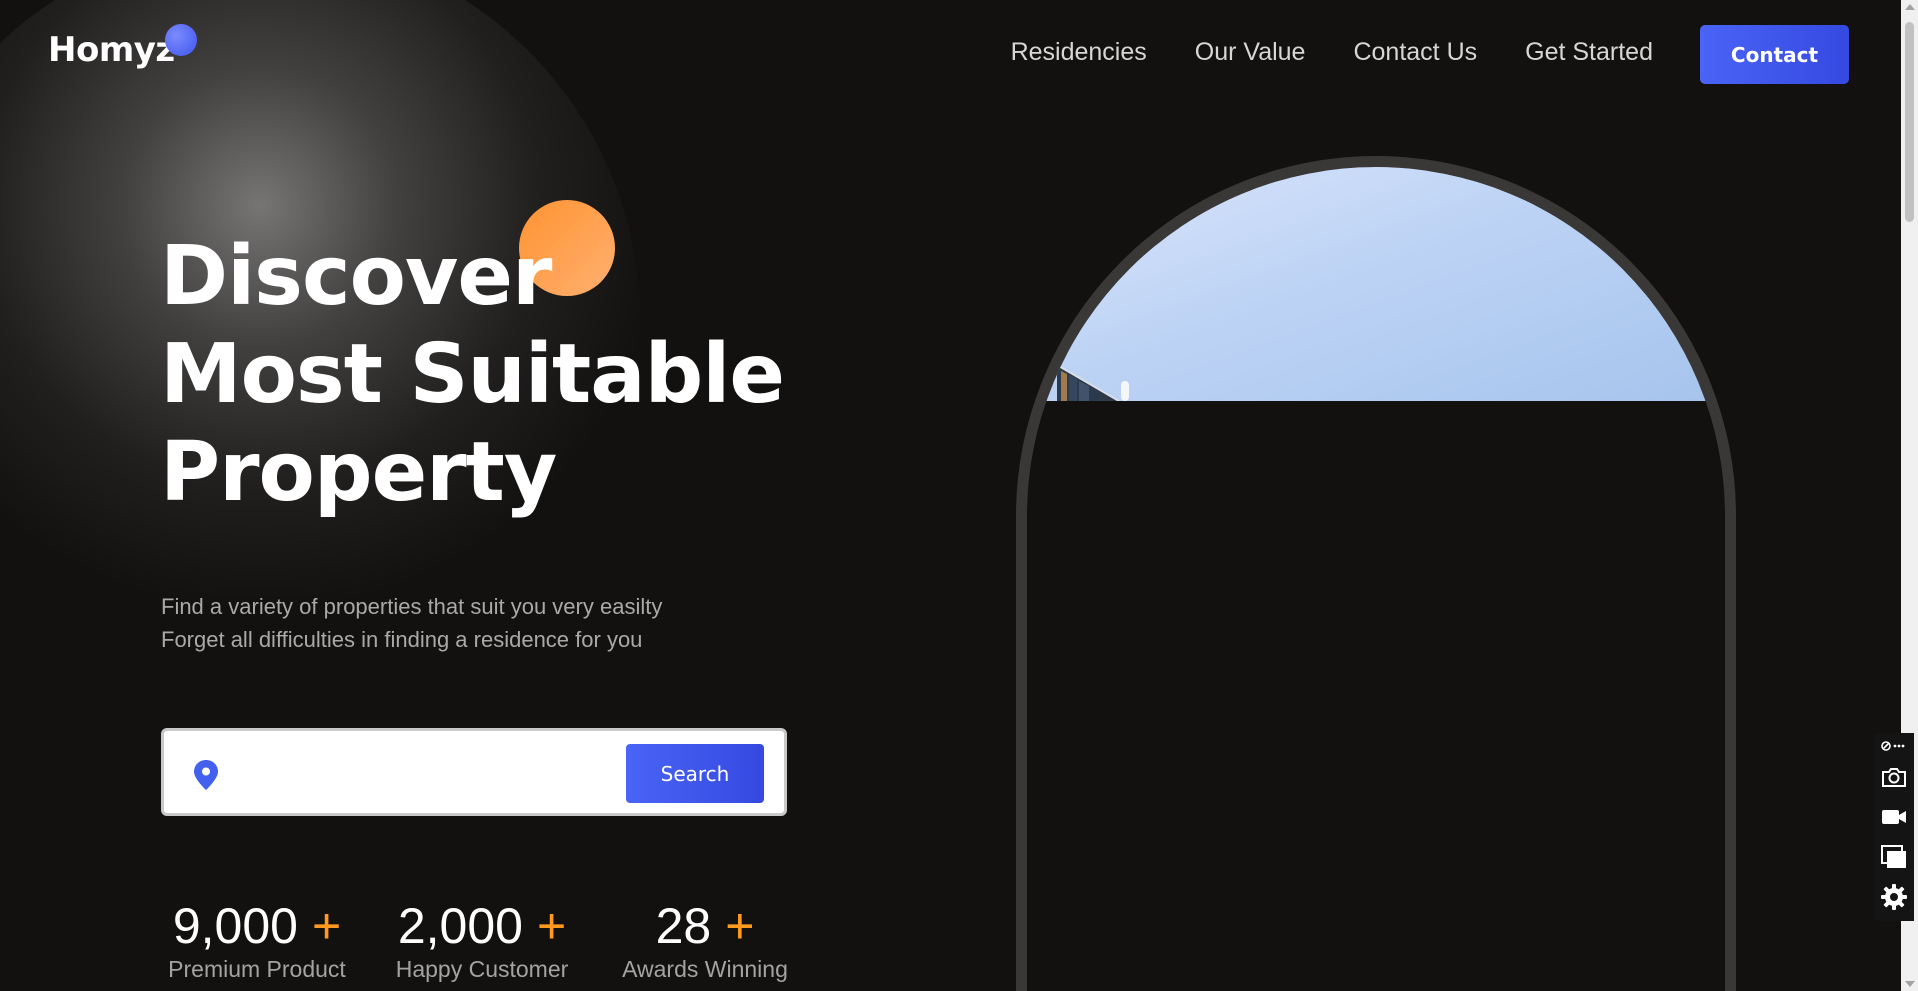 The image size is (1918, 991). Describe the element at coordinates (257, 969) in the screenshot. I see `stat-label: Premium Product` at that location.